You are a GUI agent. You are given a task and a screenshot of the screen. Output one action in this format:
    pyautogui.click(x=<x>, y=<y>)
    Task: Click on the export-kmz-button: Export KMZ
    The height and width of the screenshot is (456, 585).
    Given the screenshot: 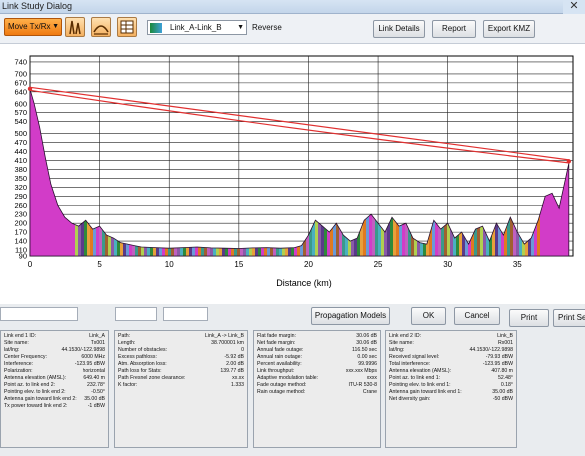 What is the action you would take?
    pyautogui.click(x=509, y=29)
    